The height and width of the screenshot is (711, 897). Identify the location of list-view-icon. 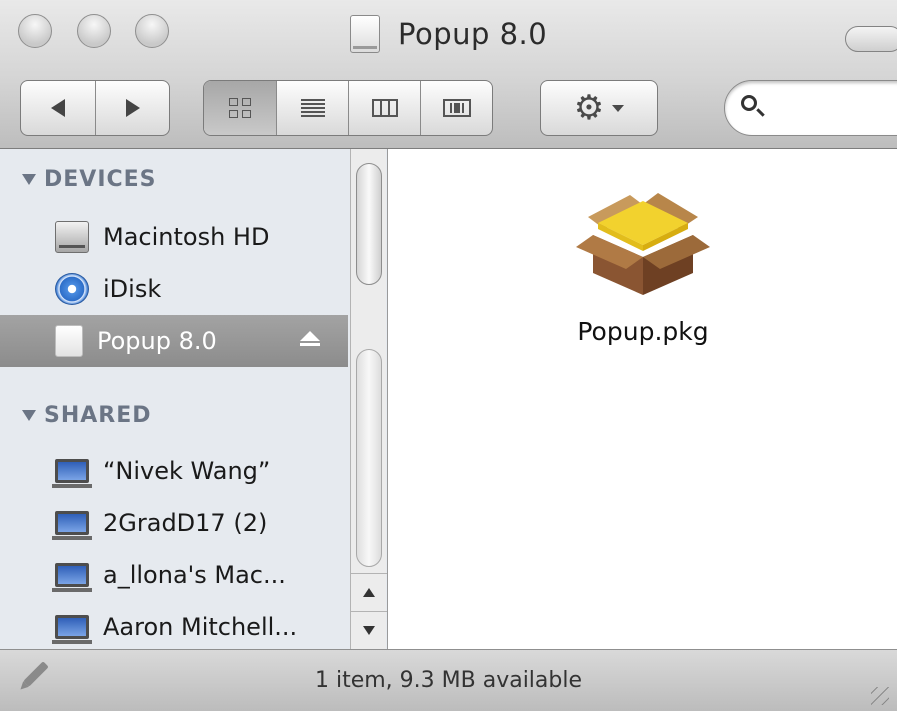
(312, 108).